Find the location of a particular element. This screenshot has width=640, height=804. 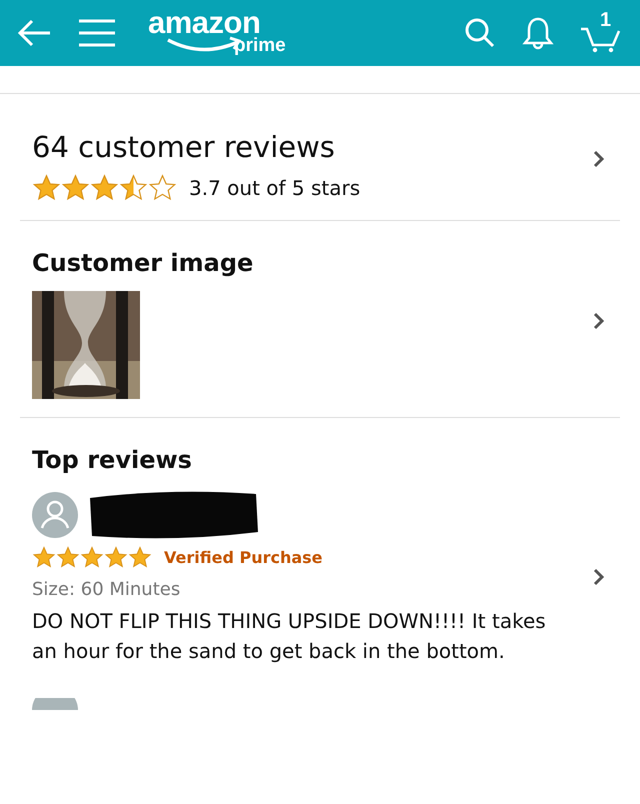

back-icon is located at coordinates (34, 33).